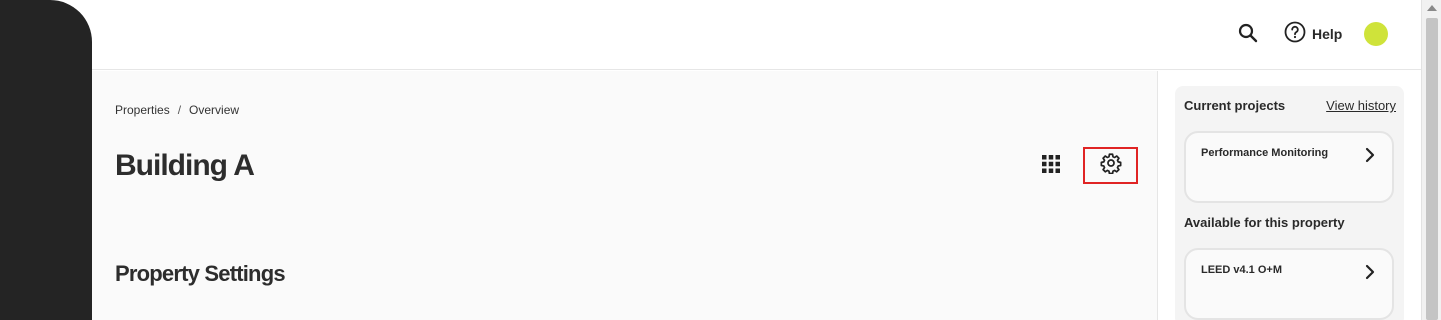 The image size is (1441, 320). I want to click on section-title: Property Settings, so click(200, 273).